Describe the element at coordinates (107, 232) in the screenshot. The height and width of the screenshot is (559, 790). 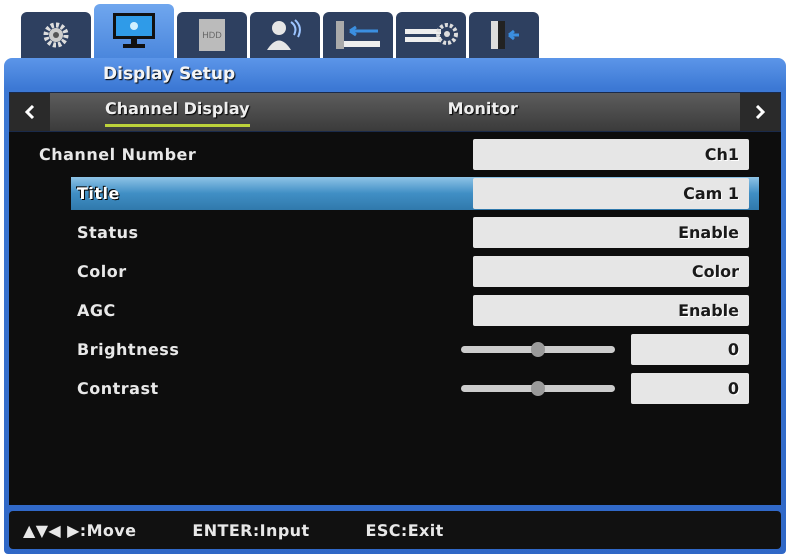
I see `setting-label: Status` at that location.